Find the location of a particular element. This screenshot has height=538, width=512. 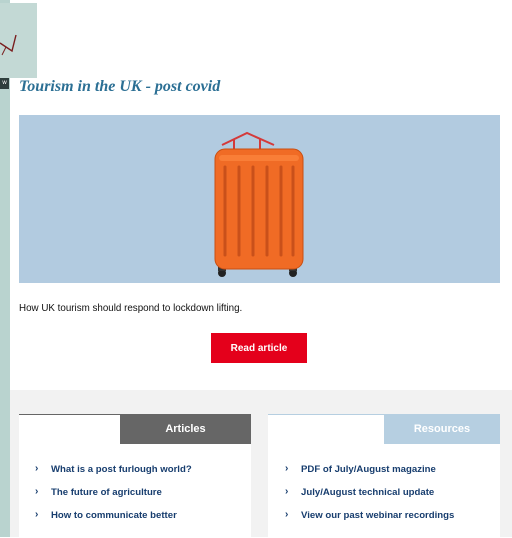

article-title: Tourism in the UK - post covid is located at coordinates (119, 87).